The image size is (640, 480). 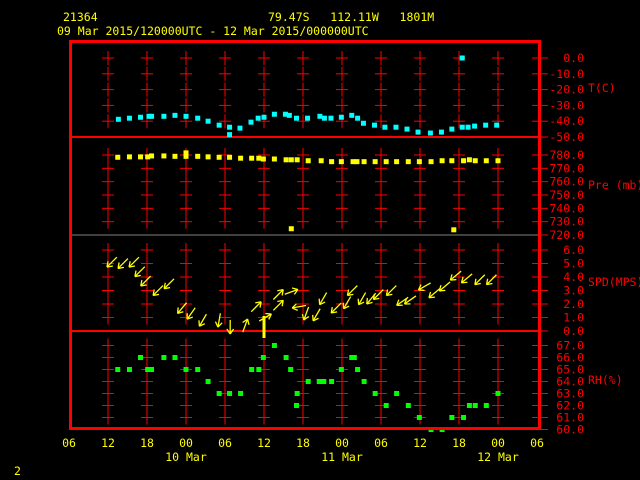 I want to click on y-tick-label: 780.0, so click(x=566, y=155).